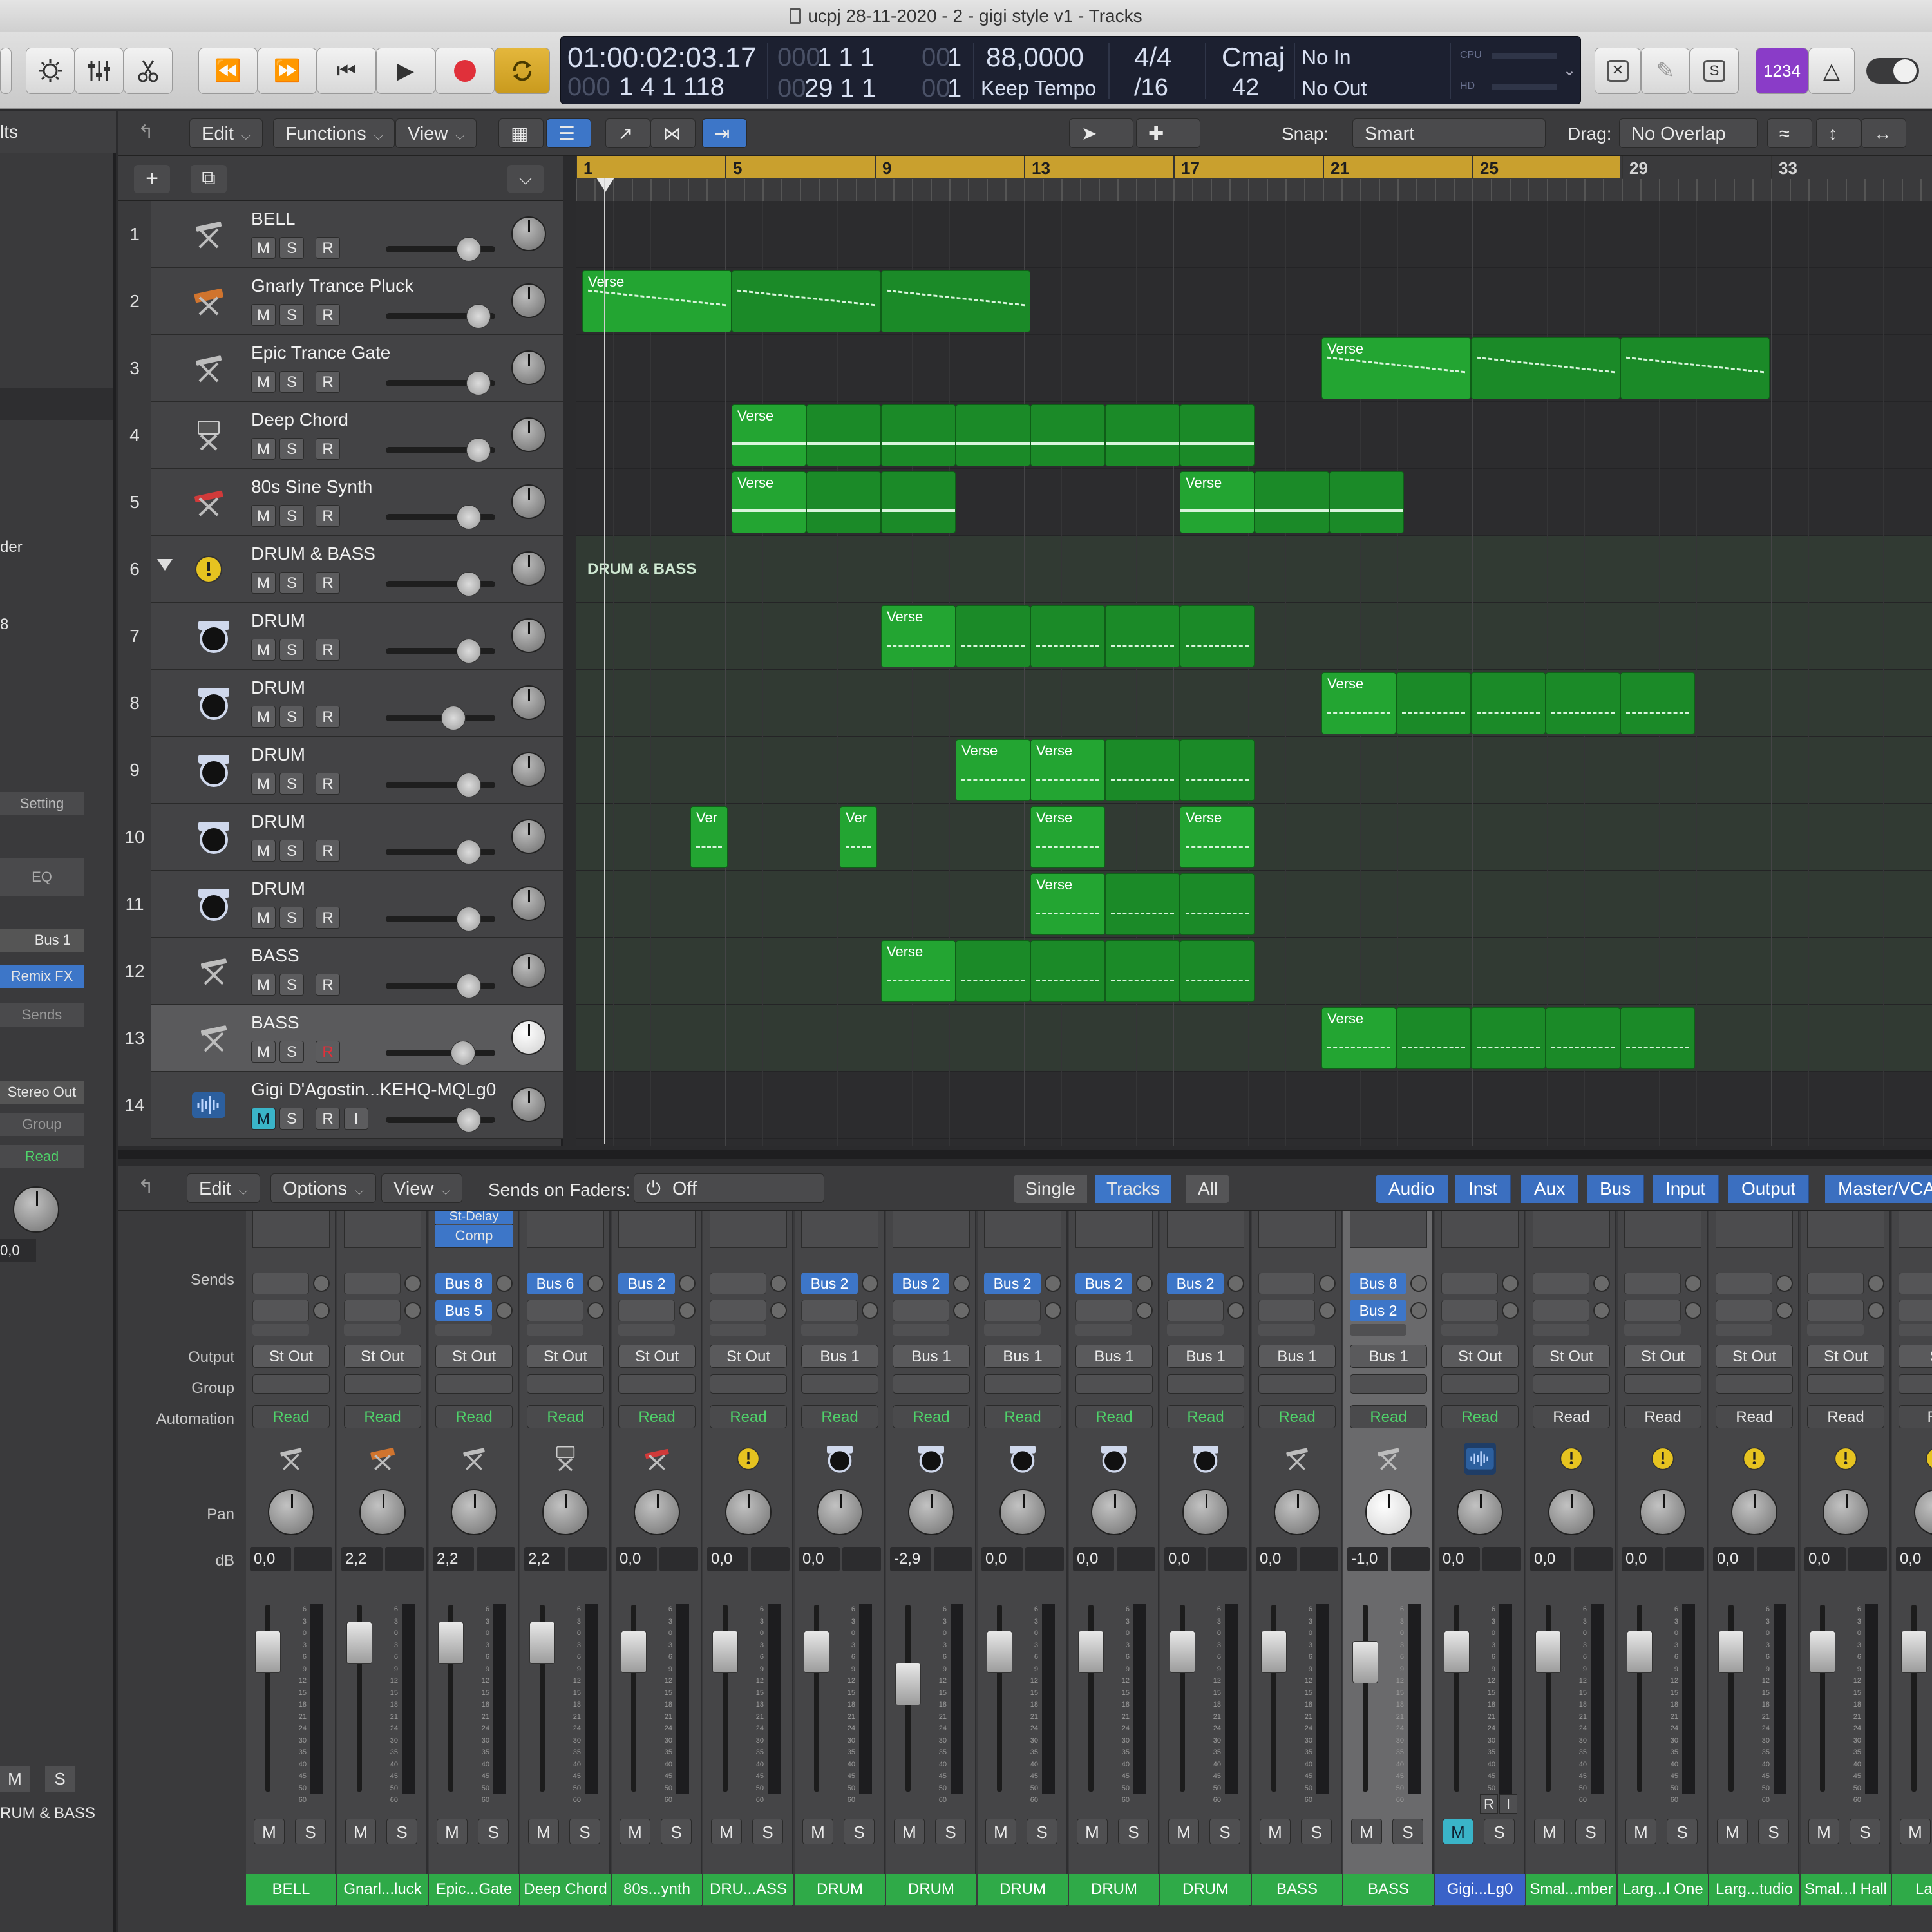 The height and width of the screenshot is (1932, 1932). I want to click on waveform-zoom-button: ≈, so click(1789, 133).